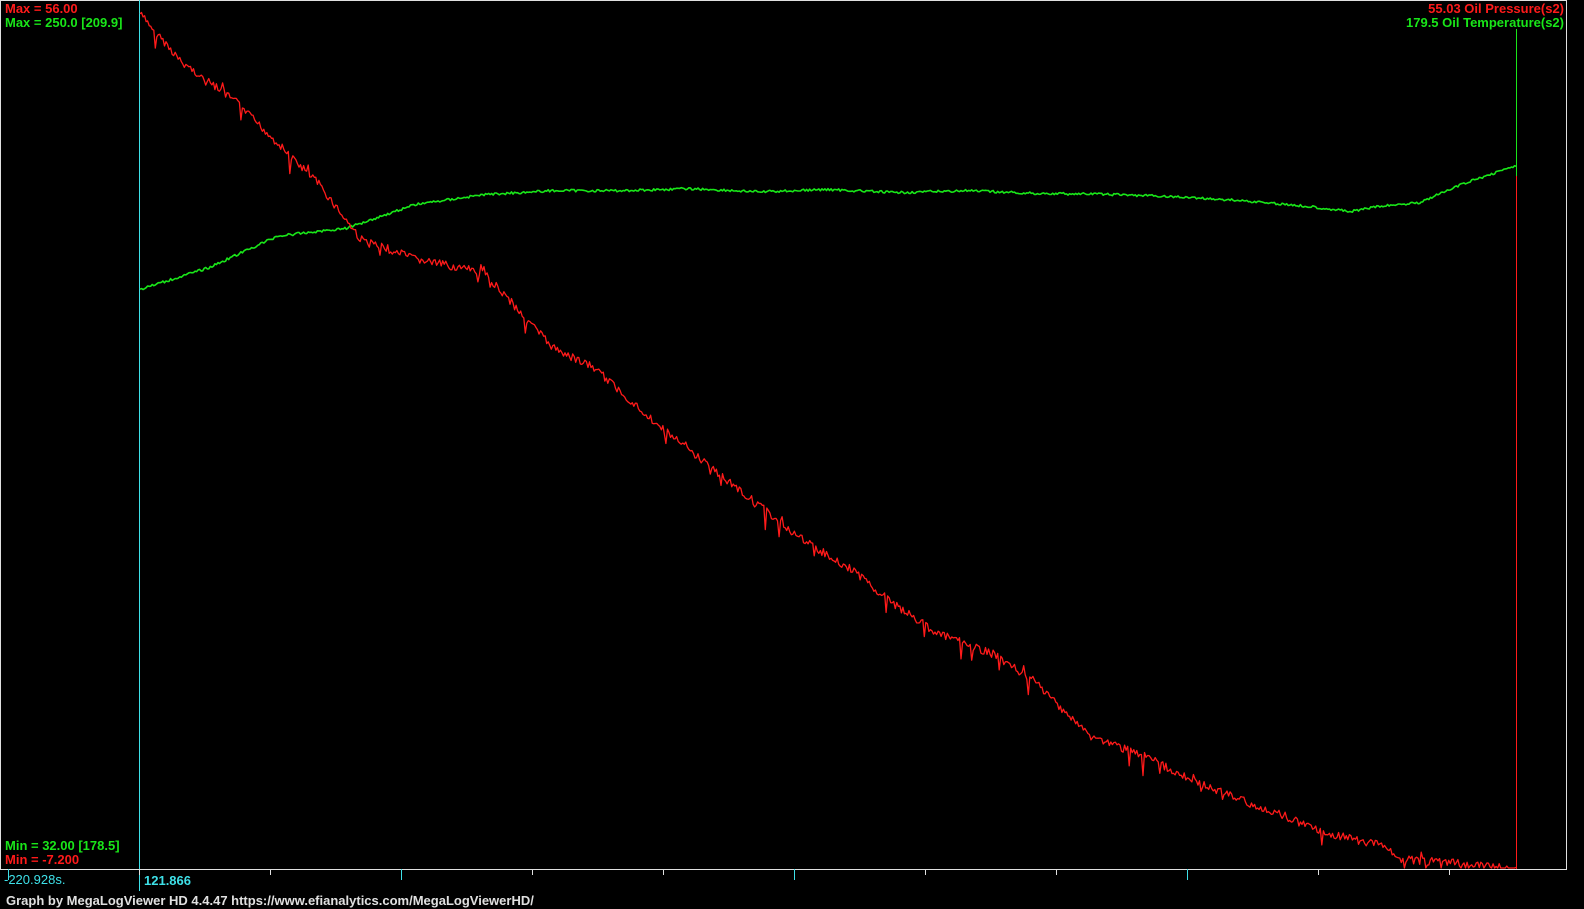  What do you see at coordinates (1485, 22) in the screenshot?
I see `temperature-readout: 179.5 Oil Temperature(s2)` at bounding box center [1485, 22].